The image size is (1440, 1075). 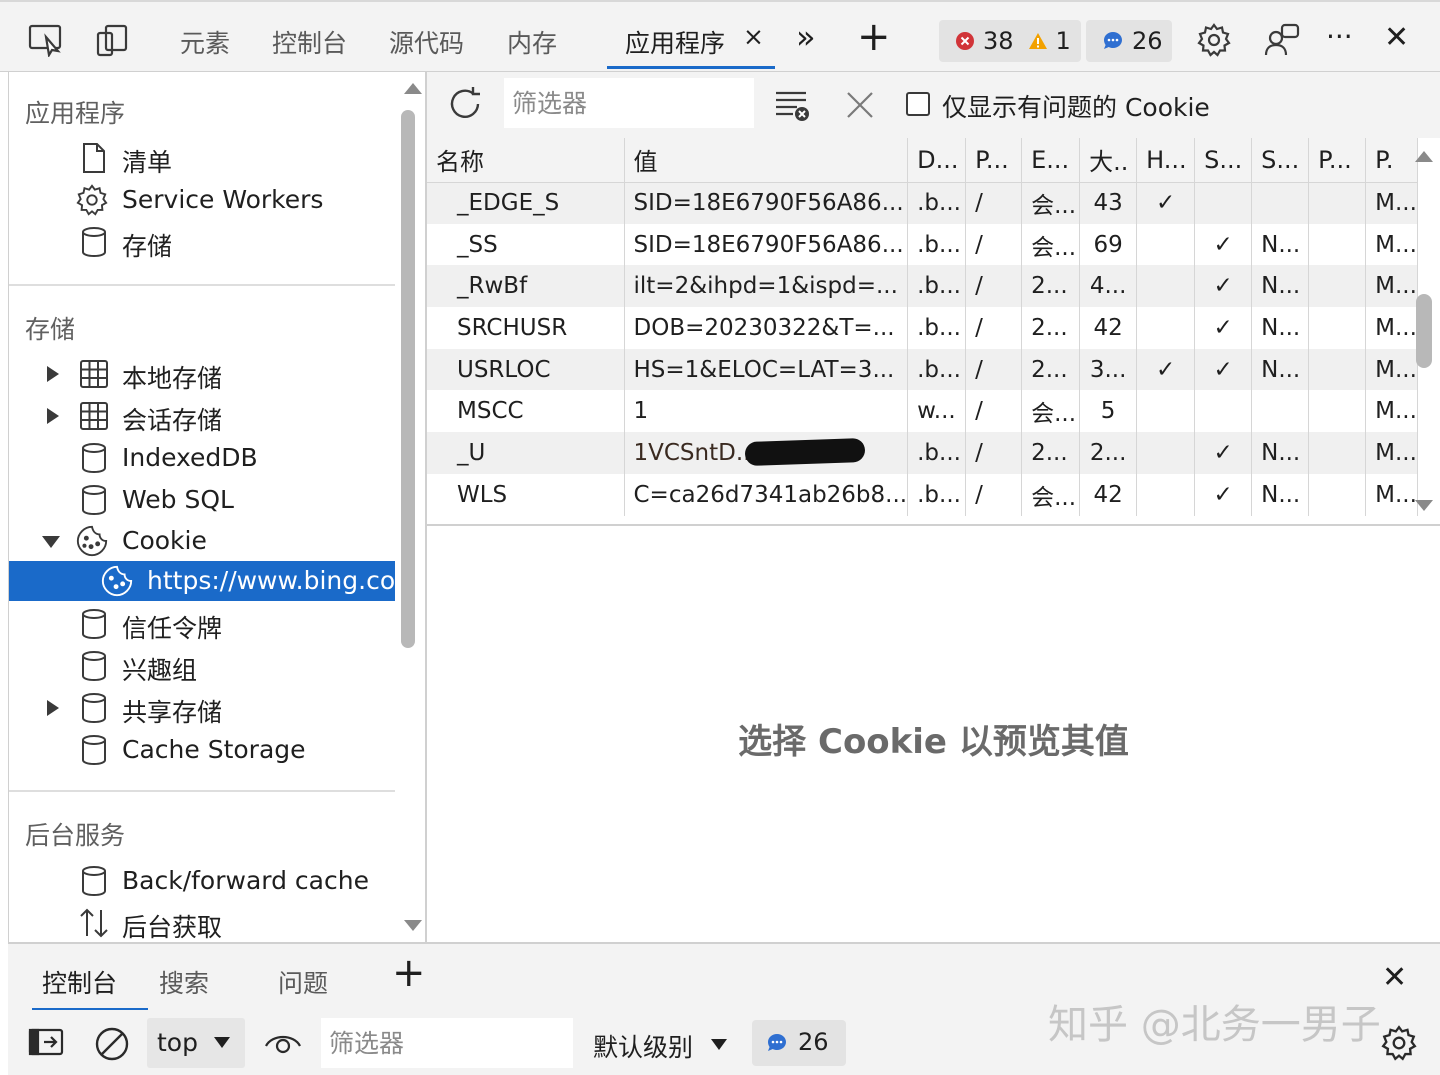 What do you see at coordinates (933, 742) in the screenshot?
I see `cookie-preview-placeholder: 选择 Cookie 以预览其值` at bounding box center [933, 742].